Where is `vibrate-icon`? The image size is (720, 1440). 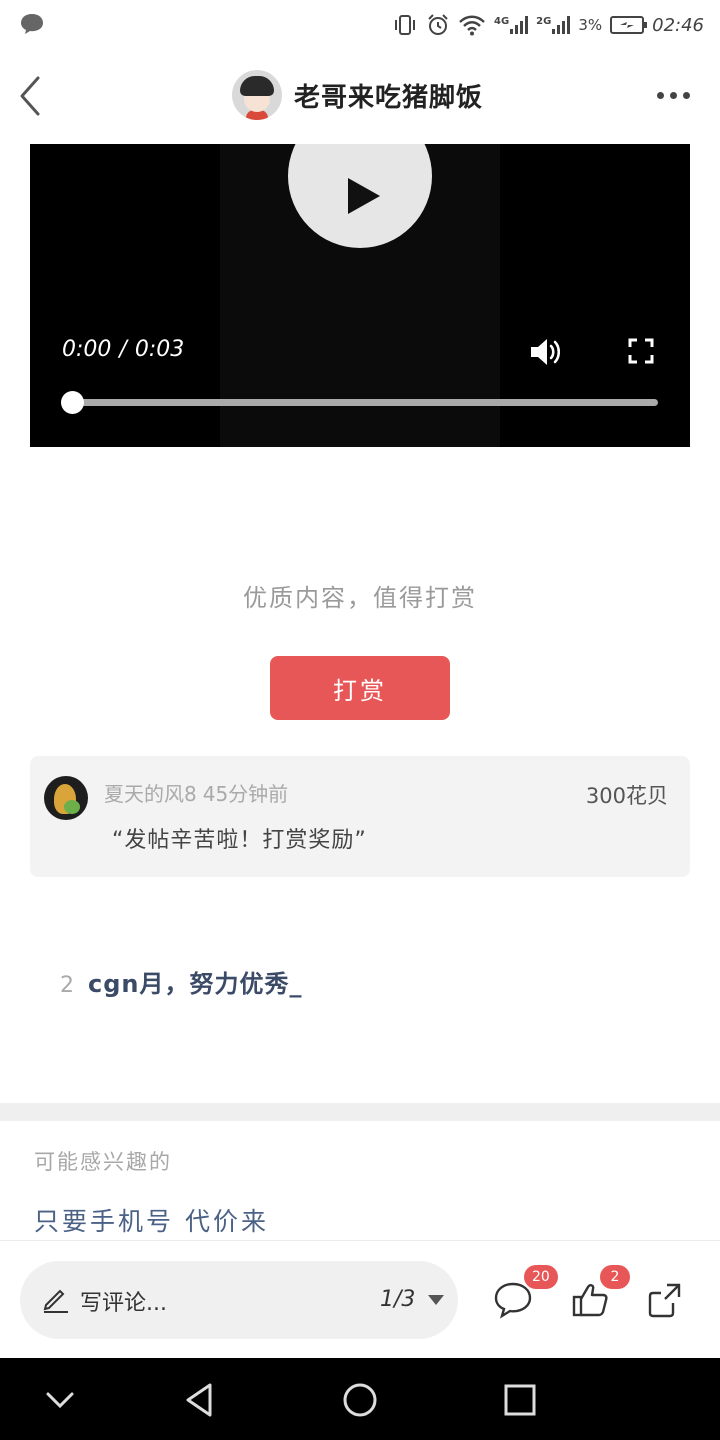
vibrate-icon is located at coordinates (404, 25).